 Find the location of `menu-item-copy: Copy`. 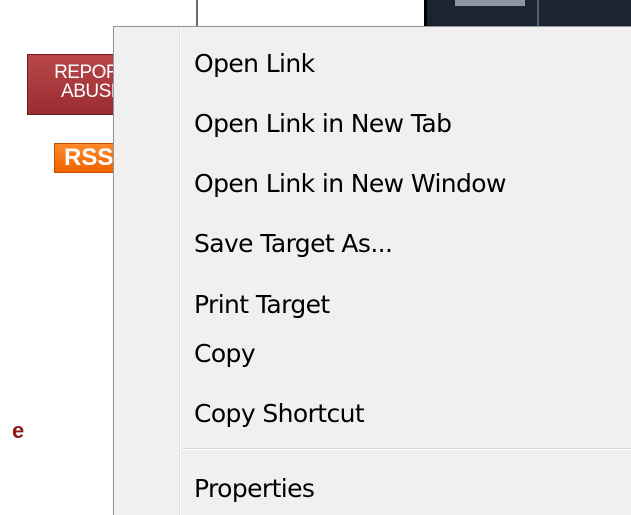

menu-item-copy: Copy is located at coordinates (404, 354).